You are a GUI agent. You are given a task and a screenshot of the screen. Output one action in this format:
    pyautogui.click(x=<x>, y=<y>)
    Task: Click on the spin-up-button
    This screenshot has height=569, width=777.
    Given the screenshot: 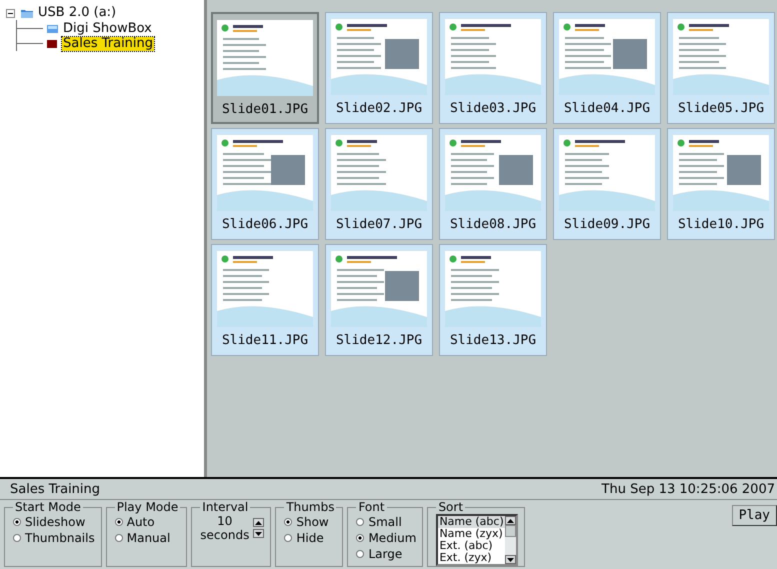 What is the action you would take?
    pyautogui.click(x=258, y=522)
    